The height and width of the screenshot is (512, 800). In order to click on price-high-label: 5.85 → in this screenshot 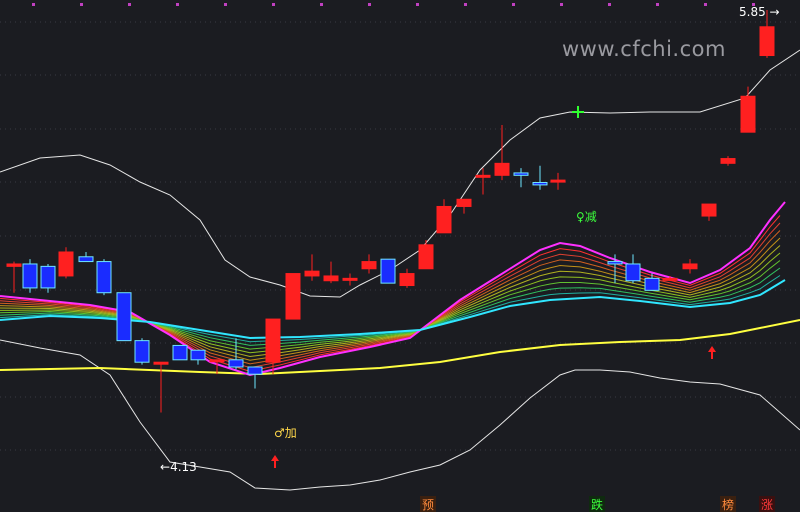, I will do `click(759, 12)`.